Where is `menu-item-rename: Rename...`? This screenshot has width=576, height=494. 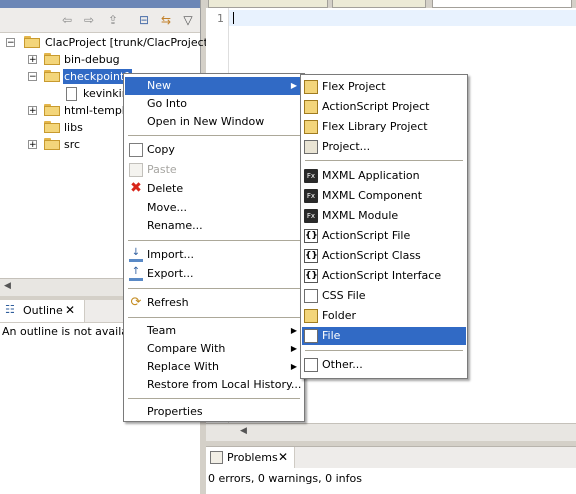
menu-item-rename: Rename... is located at coordinates (214, 226).